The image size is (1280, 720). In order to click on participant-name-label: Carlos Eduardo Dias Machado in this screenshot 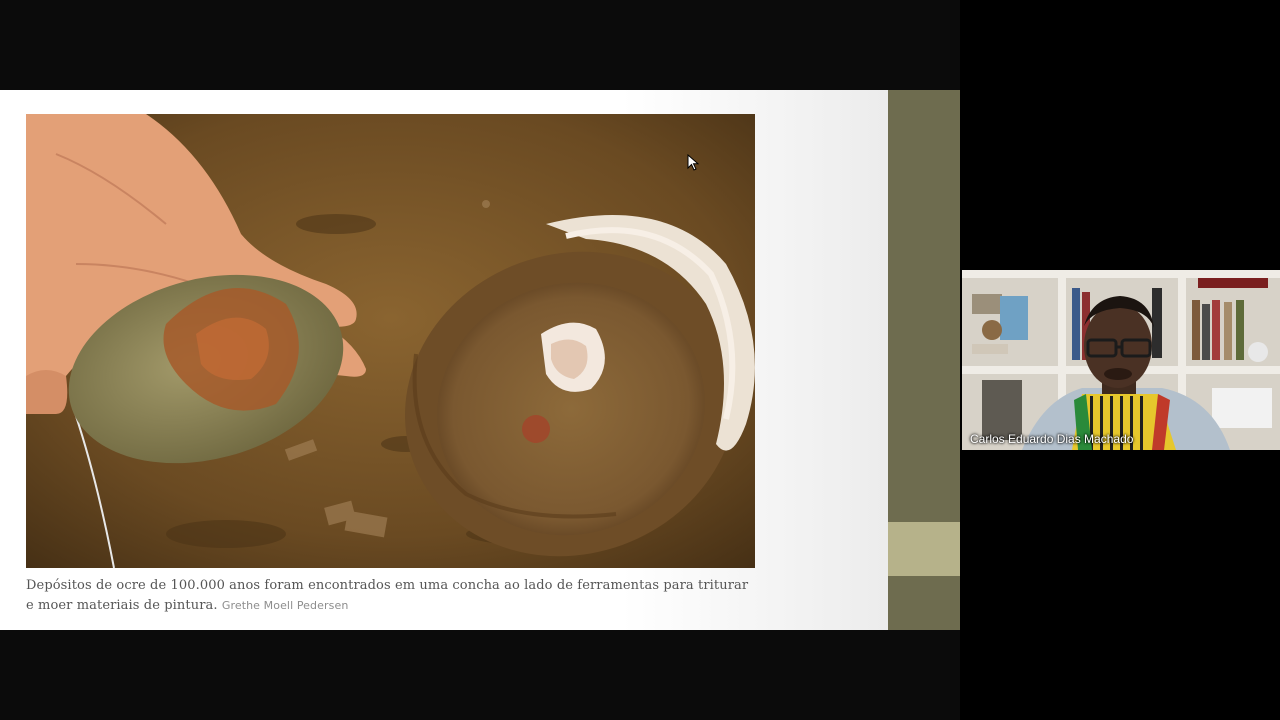, I will do `click(1052, 439)`.